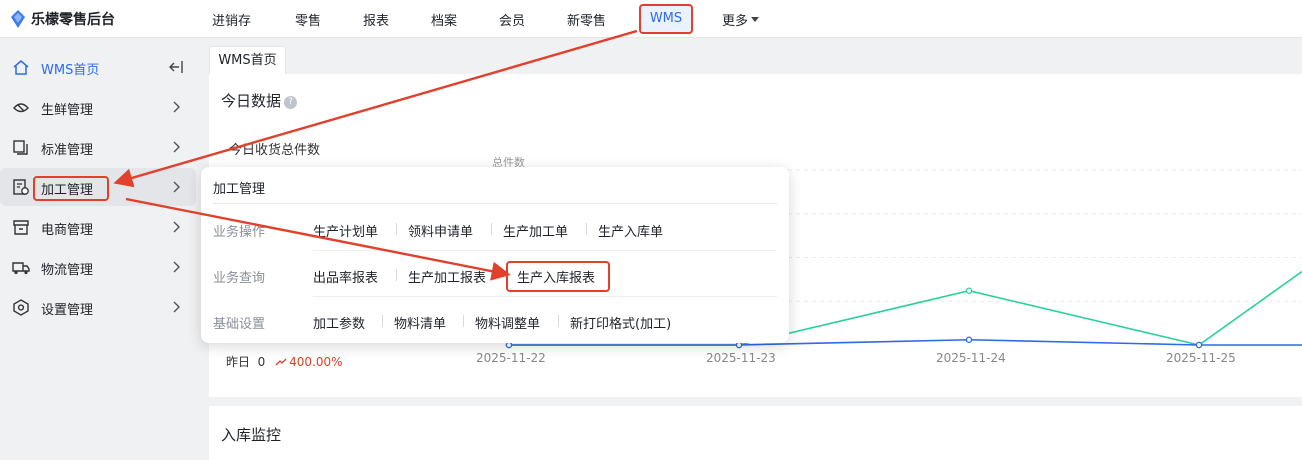 The height and width of the screenshot is (460, 1302). Describe the element at coordinates (339, 322) in the screenshot. I see `link-processing-params: 加工参数` at that location.